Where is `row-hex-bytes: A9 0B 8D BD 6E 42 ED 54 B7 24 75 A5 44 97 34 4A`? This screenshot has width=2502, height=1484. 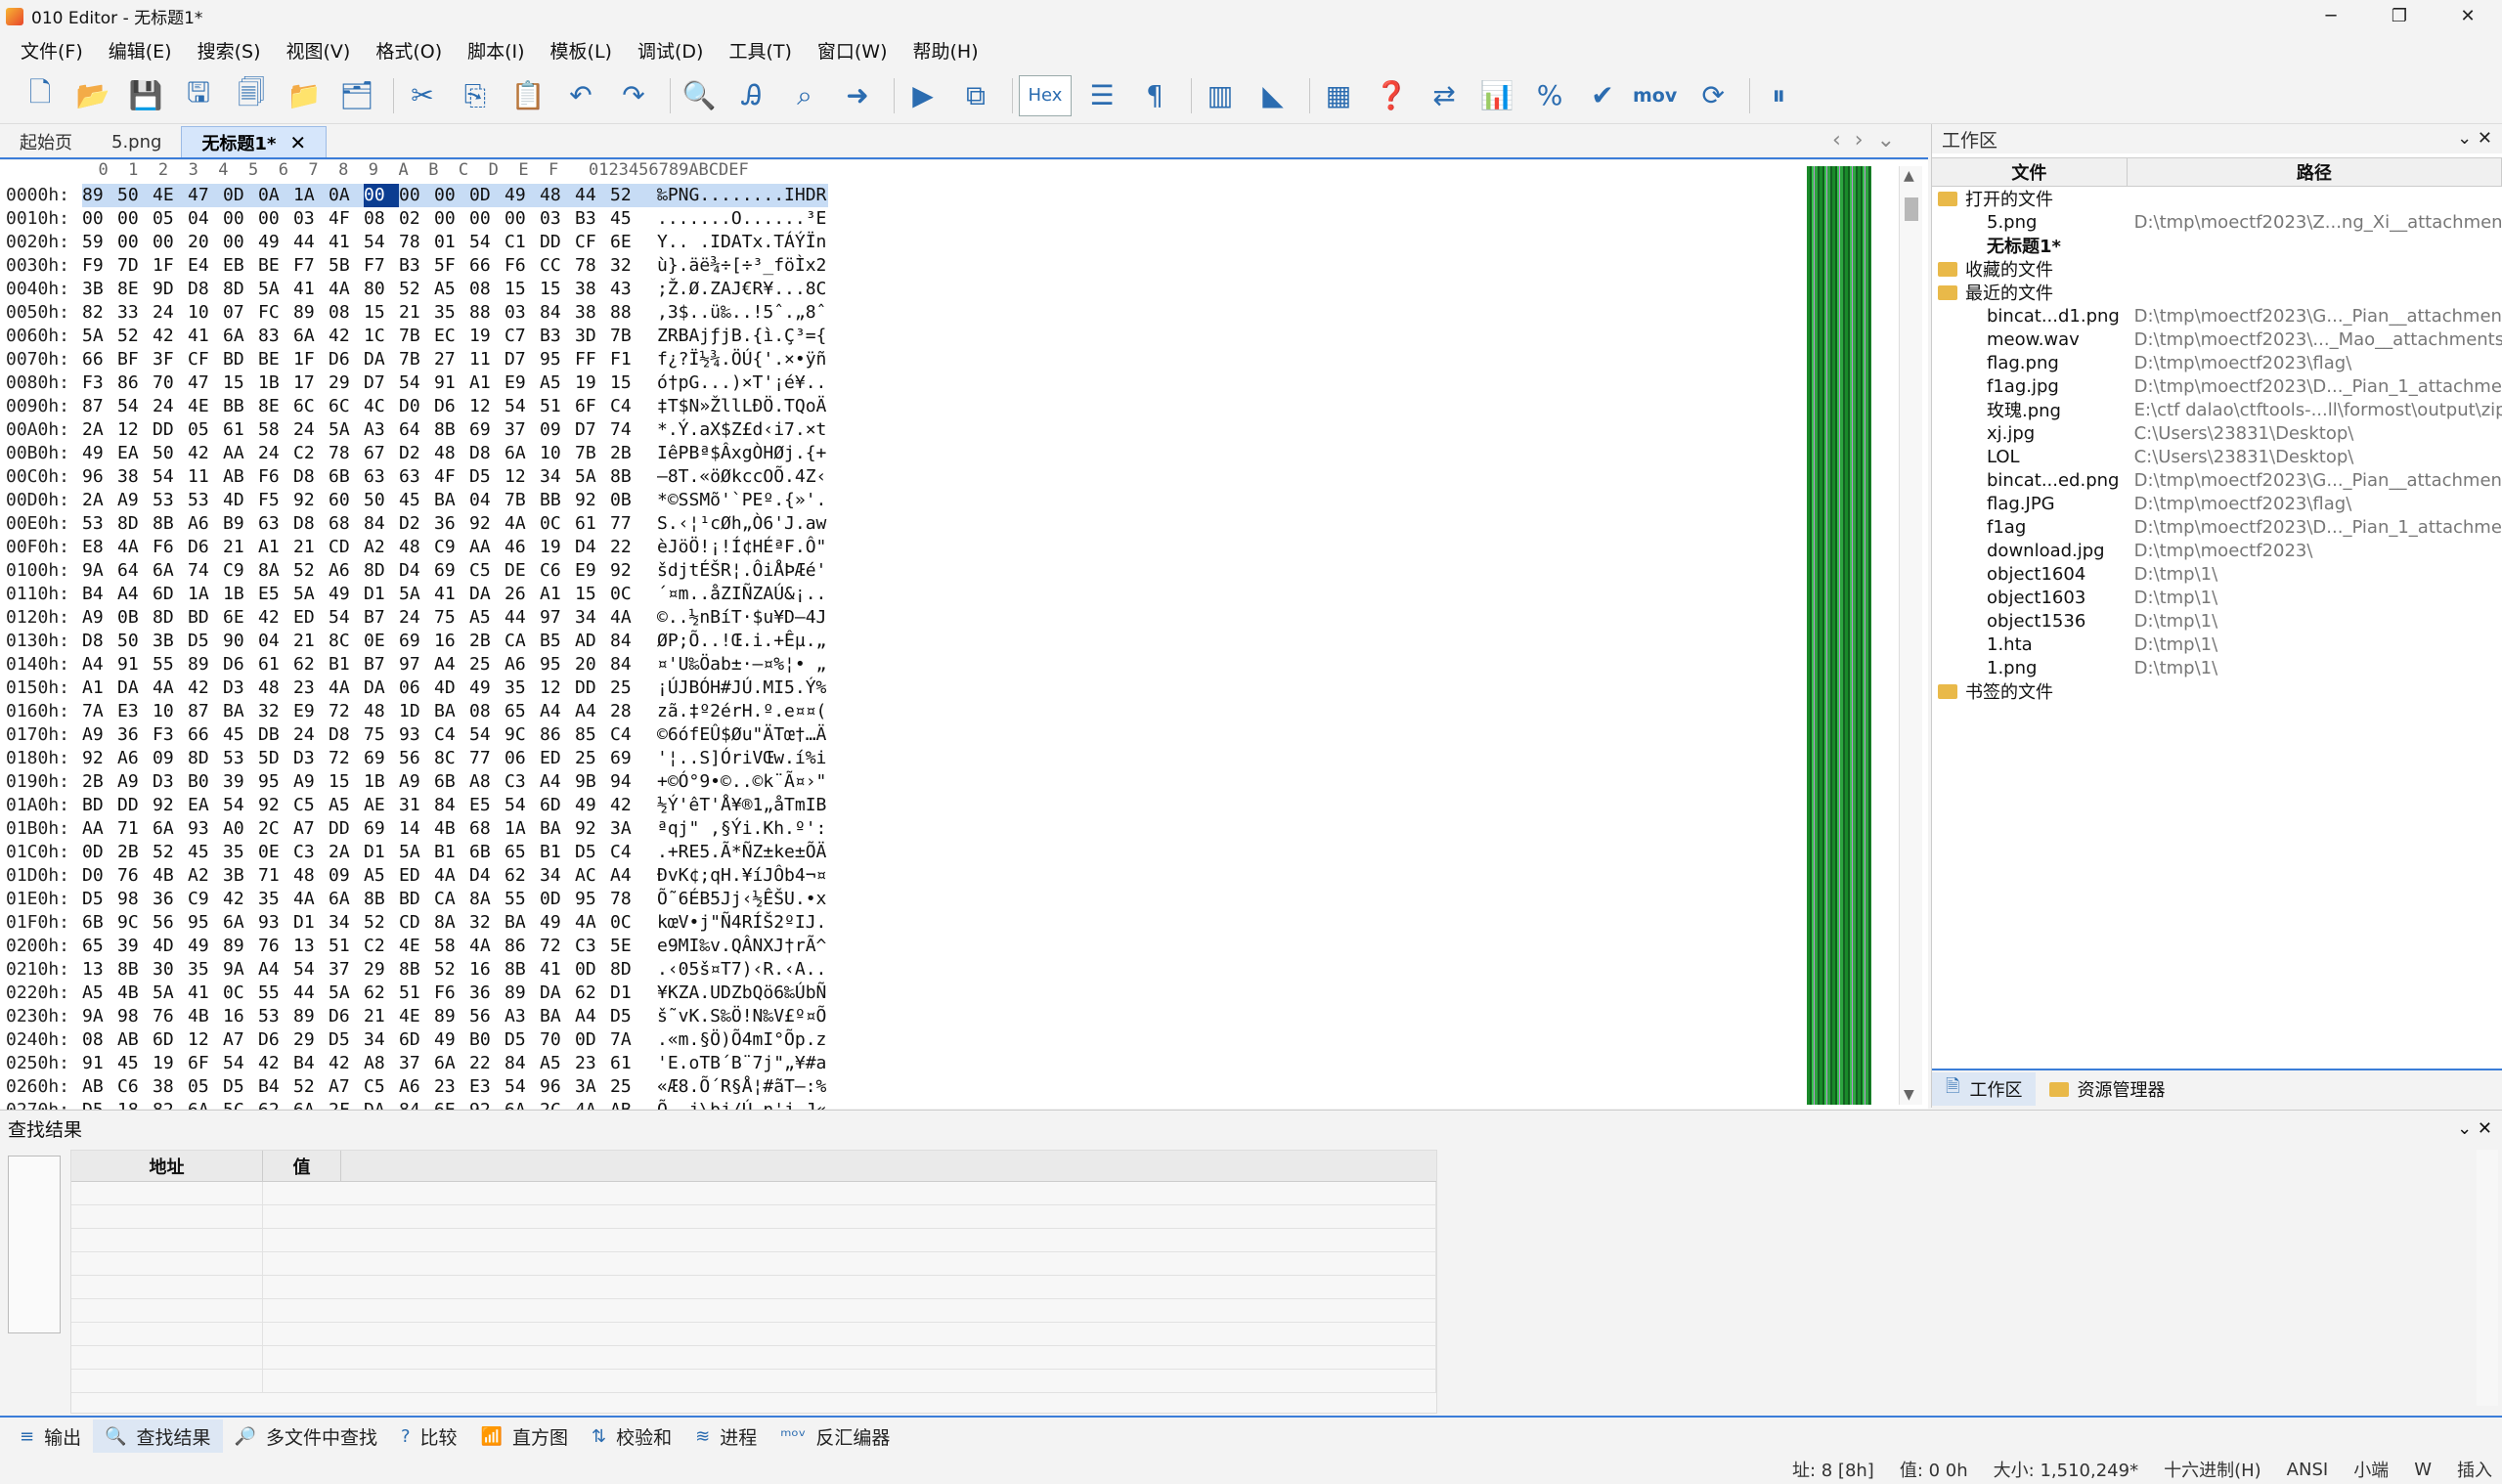
row-hex-bytes: A9 0B 8D BD 6E 42 ED 54 B7 24 75 A5 44 97 34 4A is located at coordinates (357, 618).